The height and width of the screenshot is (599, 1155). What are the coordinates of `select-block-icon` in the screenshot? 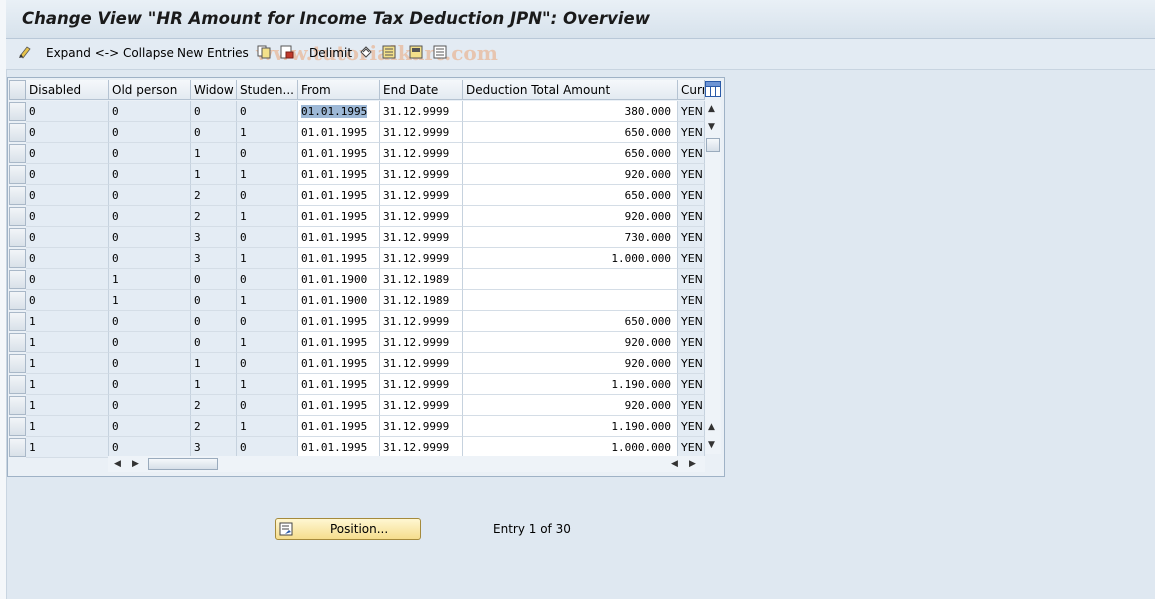 It's located at (416, 52).